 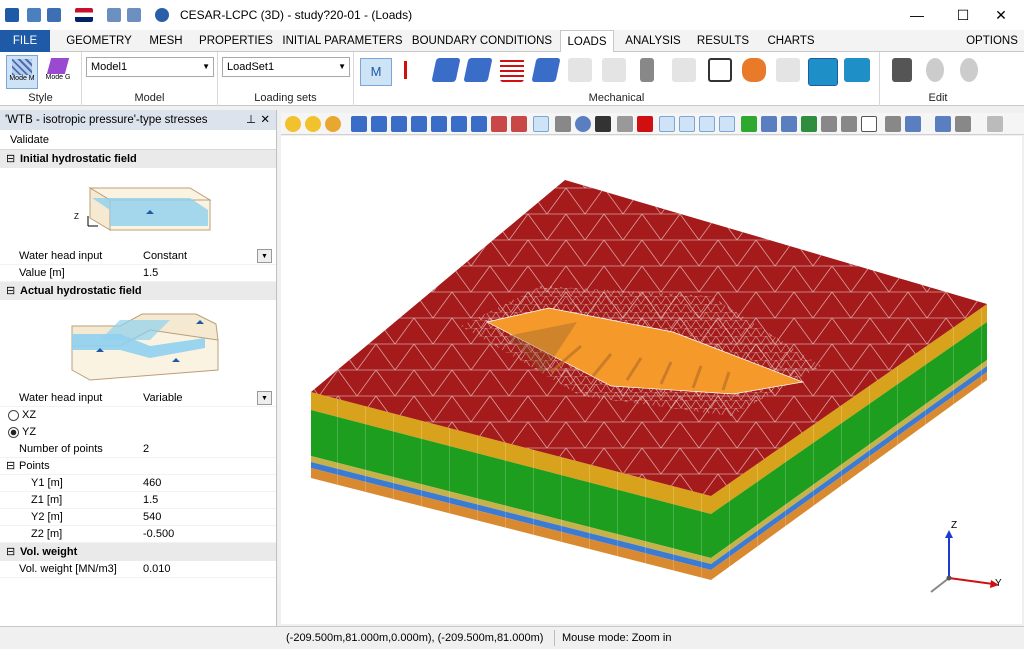 I want to click on zoom-fit-icon, so click(x=499, y=124).